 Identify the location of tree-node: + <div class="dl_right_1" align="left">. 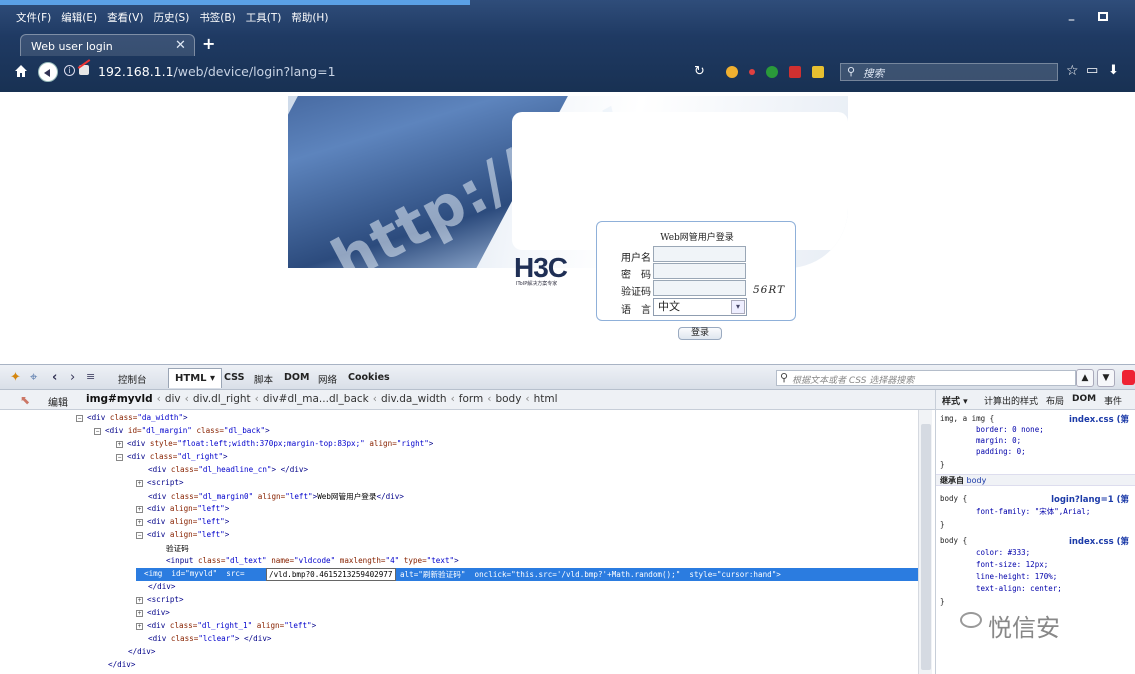
(226, 625).